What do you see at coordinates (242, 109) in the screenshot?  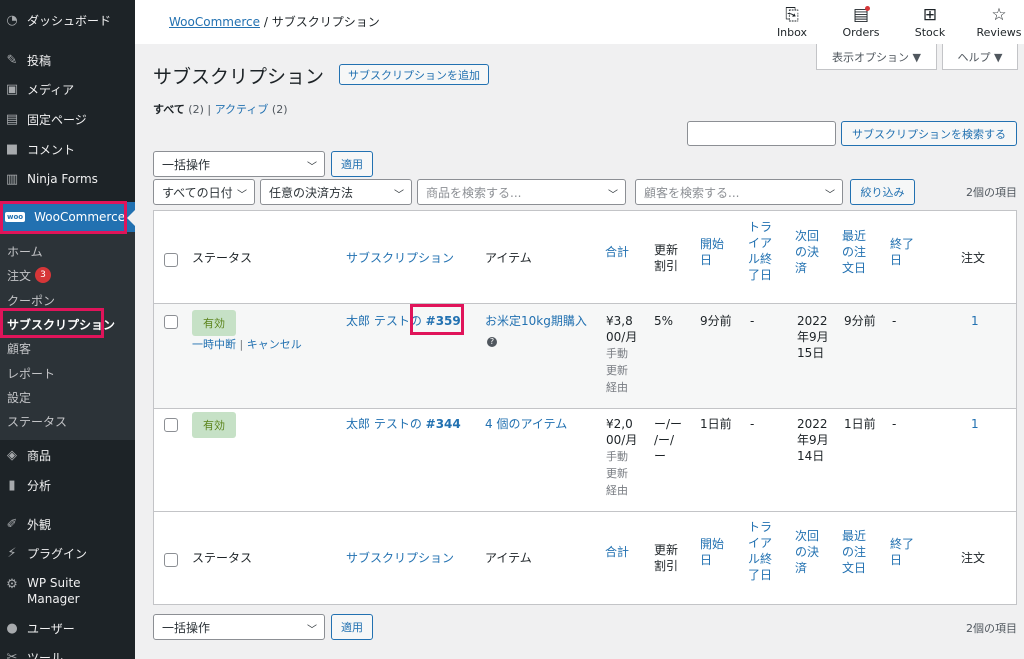 I see `filter-active: アクティブ` at bounding box center [242, 109].